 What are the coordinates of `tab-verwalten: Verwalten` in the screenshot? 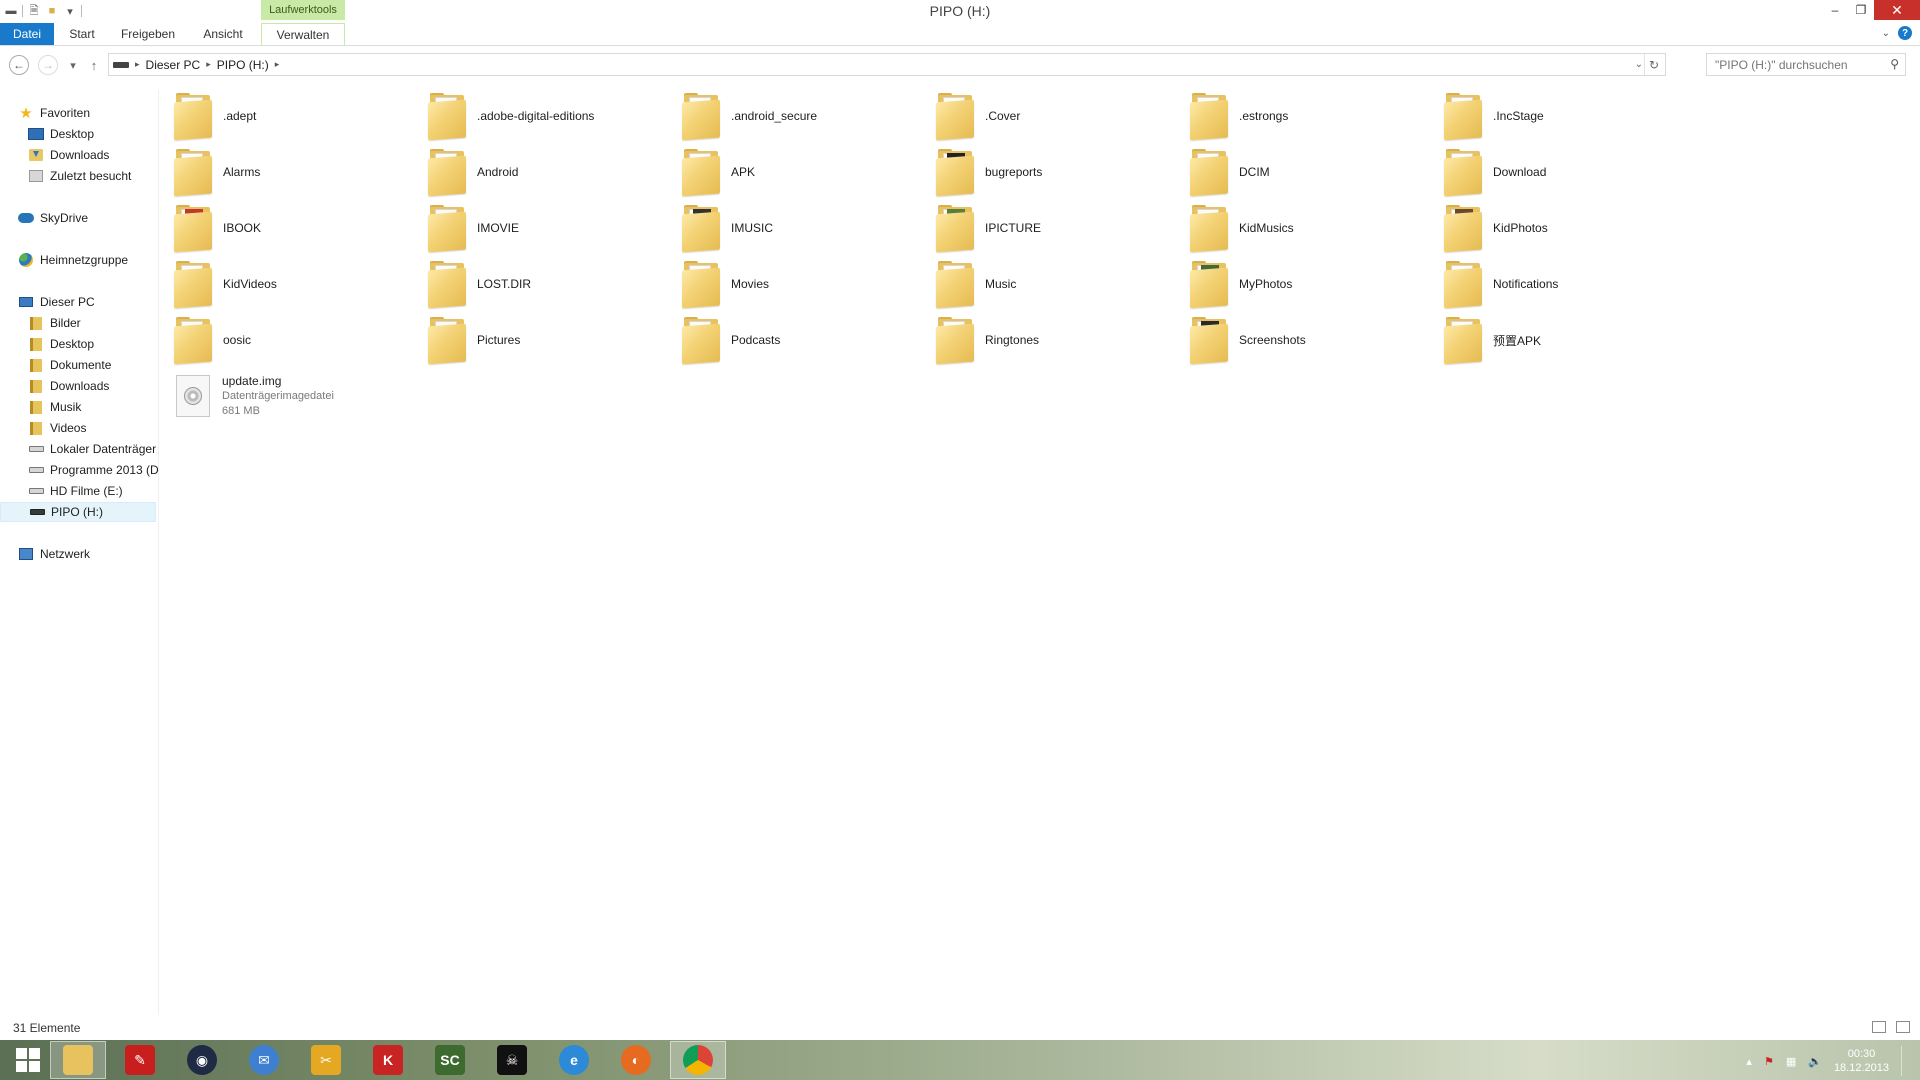 It's located at (303, 34).